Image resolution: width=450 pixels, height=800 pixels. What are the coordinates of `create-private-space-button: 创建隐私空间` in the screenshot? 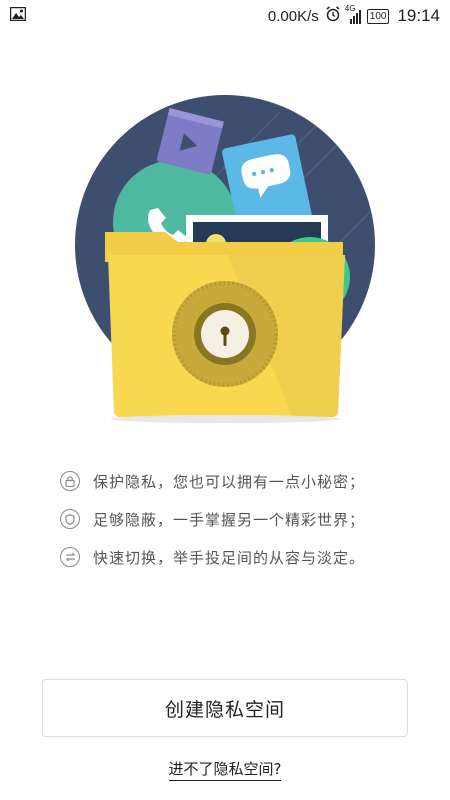 It's located at (225, 708).